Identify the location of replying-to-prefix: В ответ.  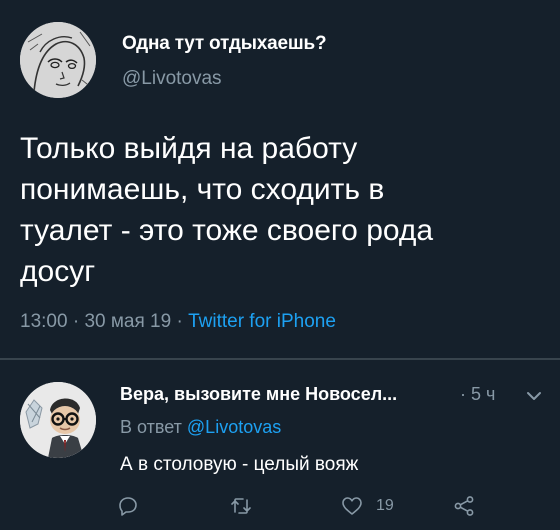
(151, 427).